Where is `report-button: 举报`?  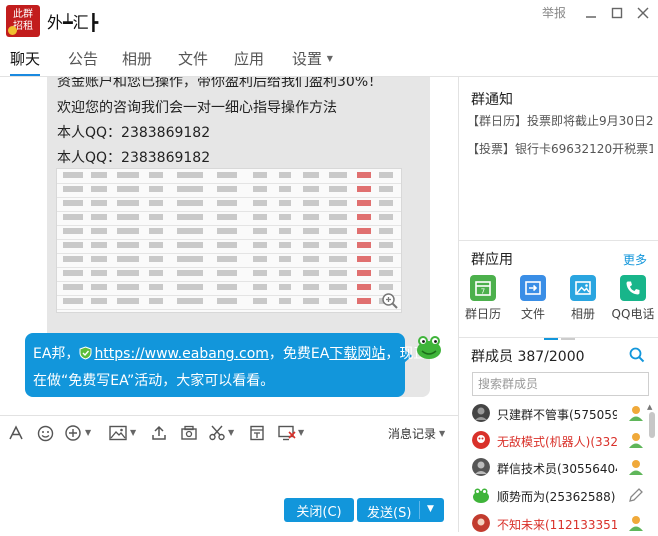
report-button: 举报 is located at coordinates (554, 12).